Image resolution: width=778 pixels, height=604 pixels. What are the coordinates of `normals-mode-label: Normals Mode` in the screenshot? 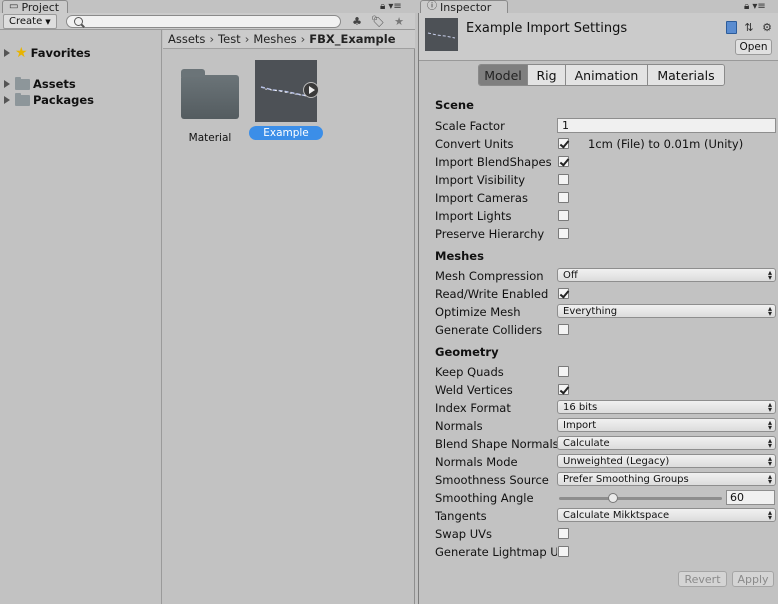 It's located at (476, 462).